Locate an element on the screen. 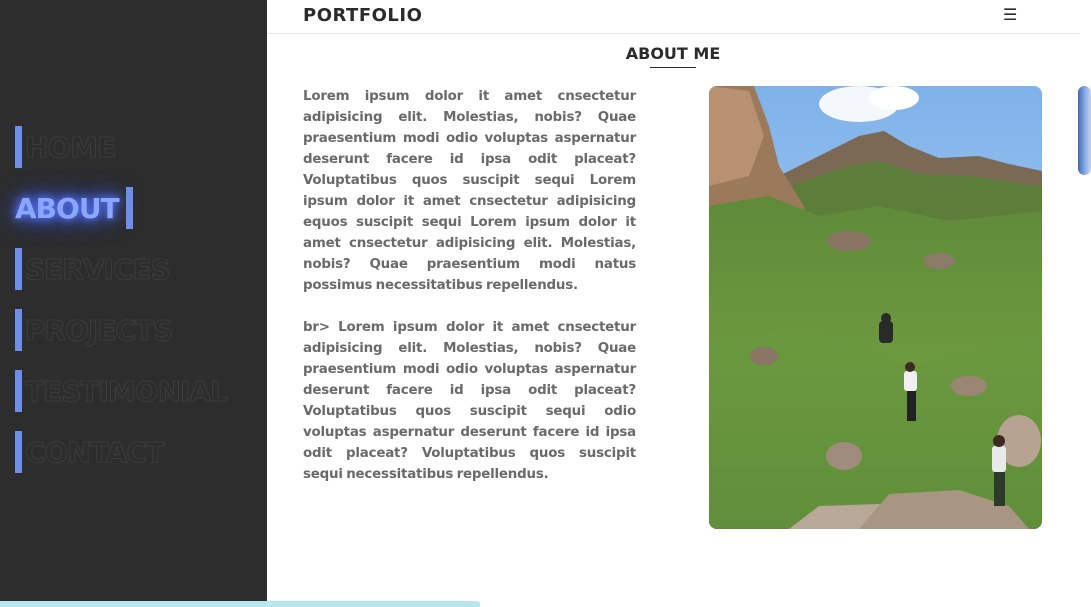 This screenshot has height=607, width=1091. sidebar-item-home: HOME is located at coordinates (121, 147).